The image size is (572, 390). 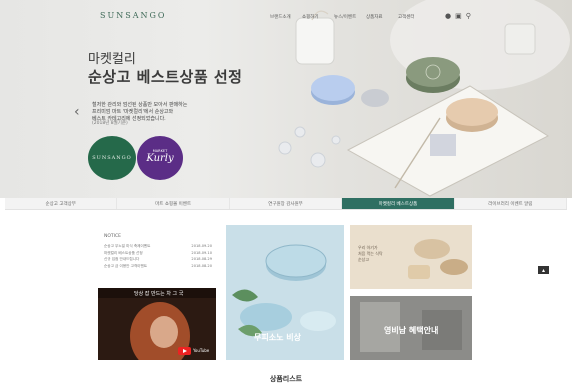 I want to click on tab-customer: 순상고 고객상부, so click(x=61, y=203).